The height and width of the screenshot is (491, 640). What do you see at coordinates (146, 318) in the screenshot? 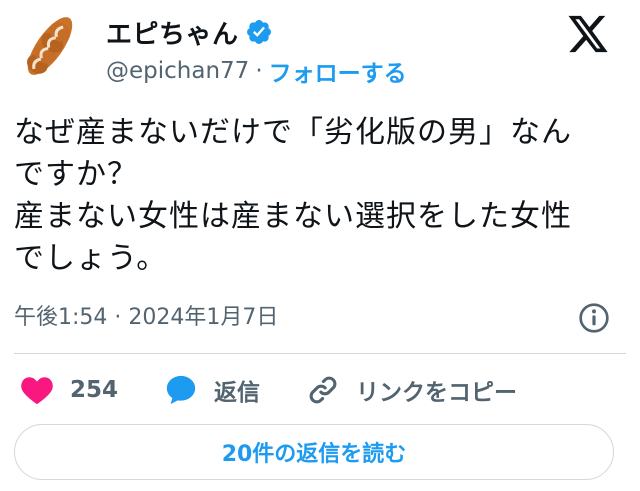
I see `tweet-timestamp: 午後1:54 · 2024年1月7日` at bounding box center [146, 318].